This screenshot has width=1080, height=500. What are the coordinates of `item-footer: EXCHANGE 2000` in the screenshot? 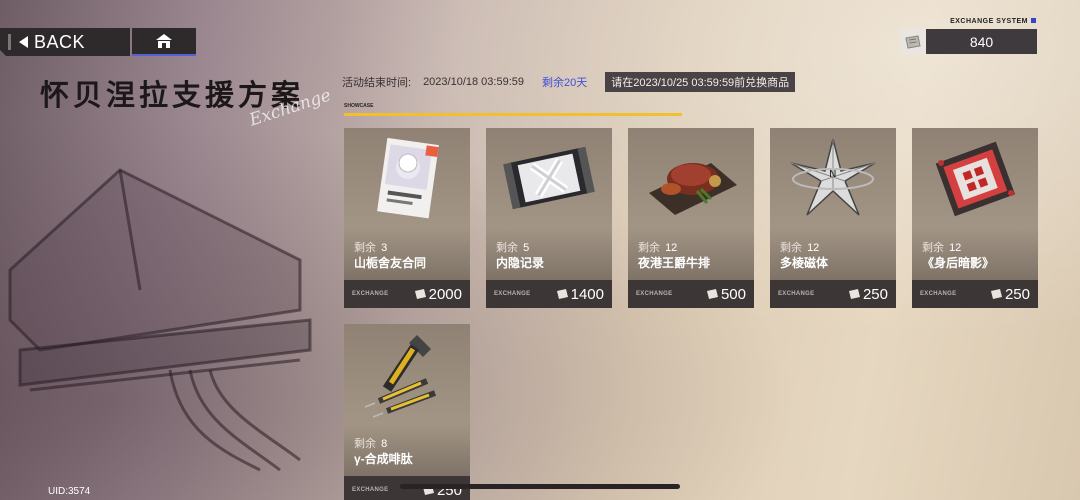 It's located at (407, 294).